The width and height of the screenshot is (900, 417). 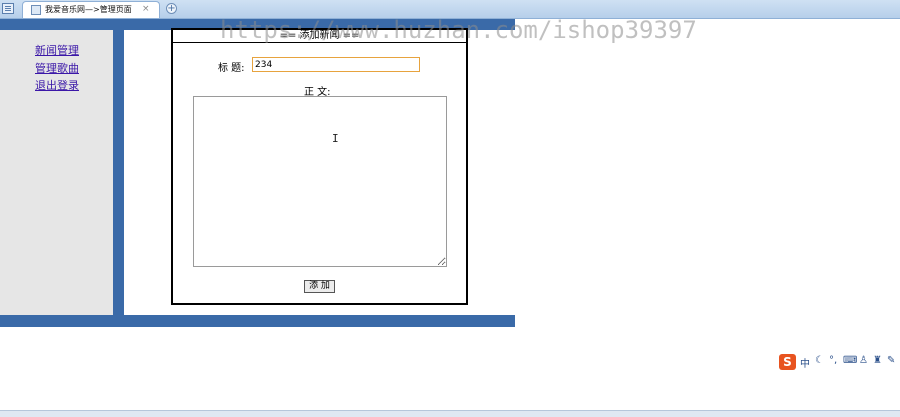 What do you see at coordinates (877, 360) in the screenshot?
I see `skin-icon: ♜` at bounding box center [877, 360].